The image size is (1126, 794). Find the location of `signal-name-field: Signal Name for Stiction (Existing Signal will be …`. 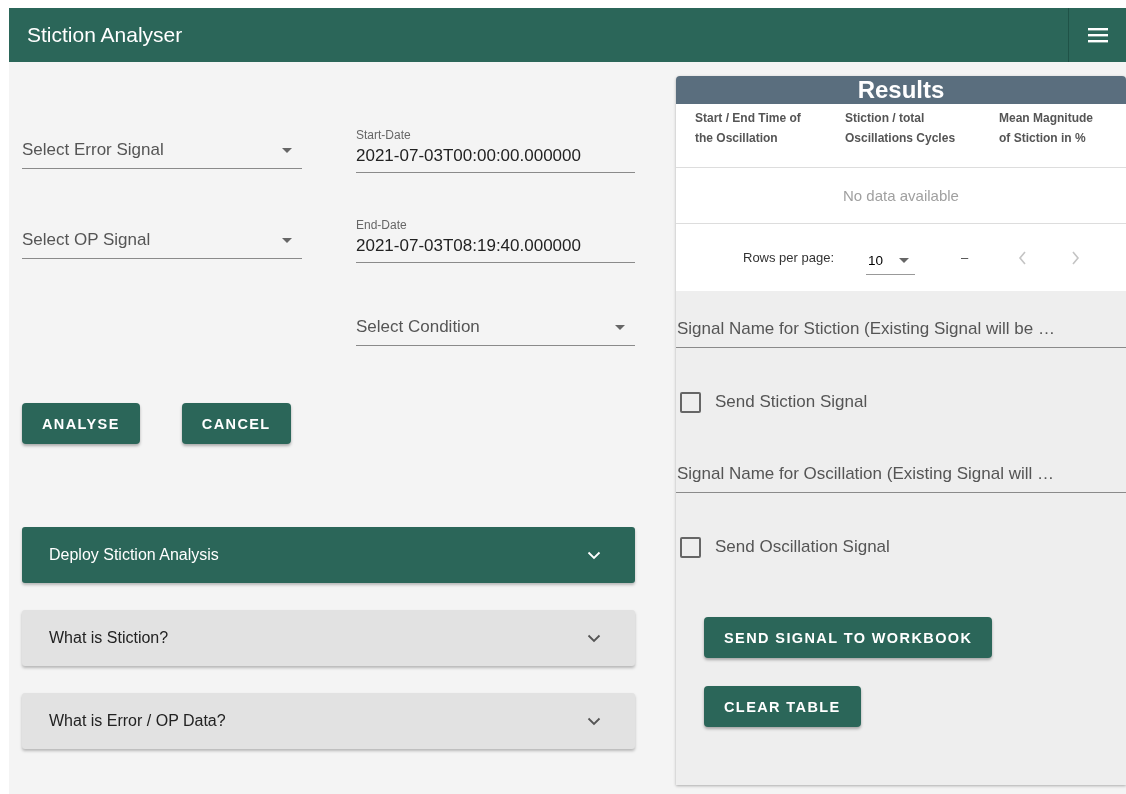

signal-name-field: Signal Name for Stiction (Existing Signal will be … is located at coordinates (901, 329).